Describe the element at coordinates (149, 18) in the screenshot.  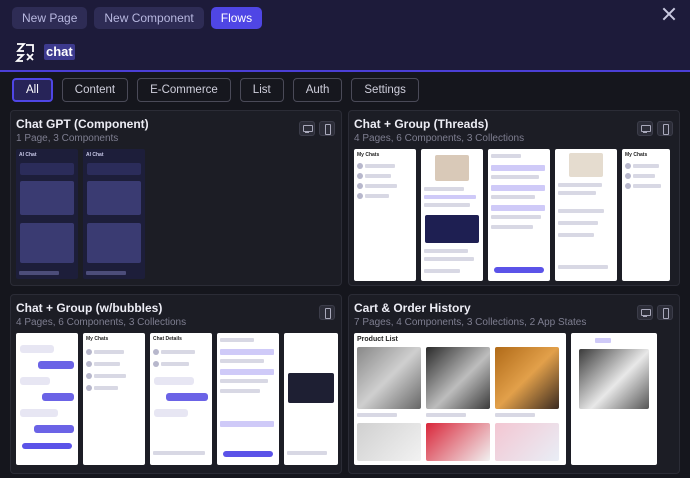
I see `tab-new-component: New Component` at that location.